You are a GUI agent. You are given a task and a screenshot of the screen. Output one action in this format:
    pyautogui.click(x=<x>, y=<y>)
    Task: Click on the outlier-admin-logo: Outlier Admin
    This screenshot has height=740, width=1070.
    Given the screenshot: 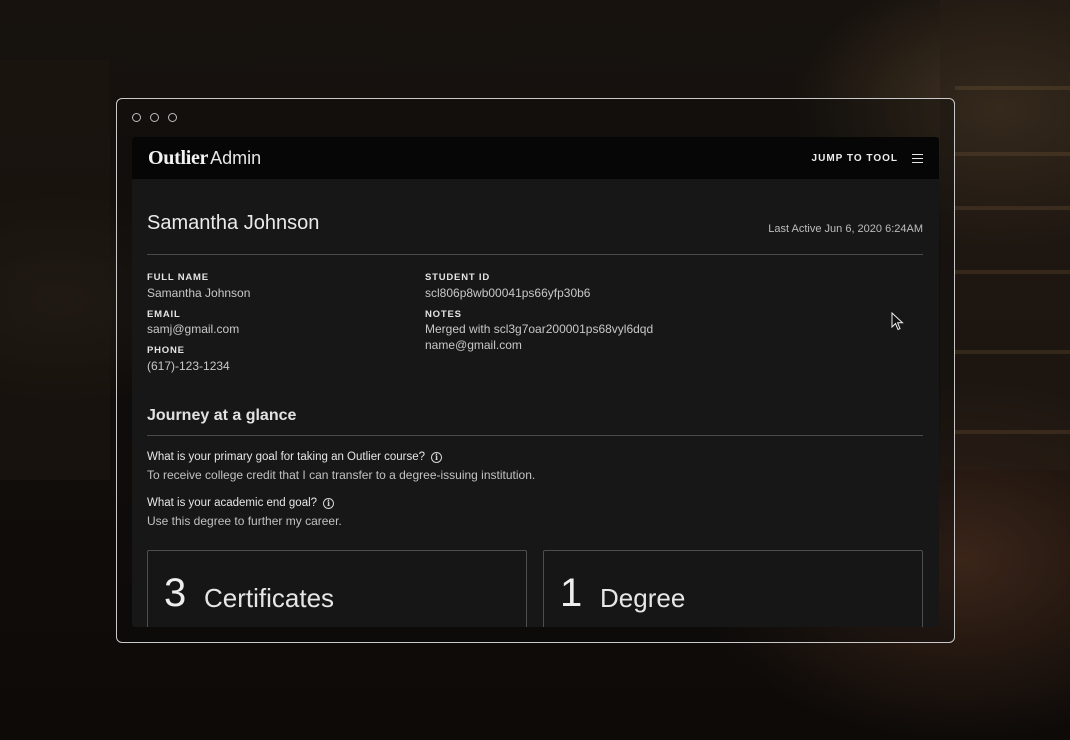 What is the action you would take?
    pyautogui.click(x=204, y=158)
    